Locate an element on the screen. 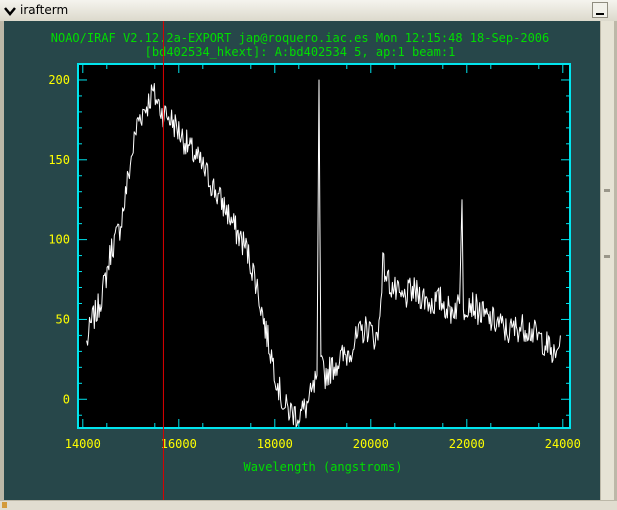 The image size is (617, 510). x-tick-label: 22000 is located at coordinates (467, 444).